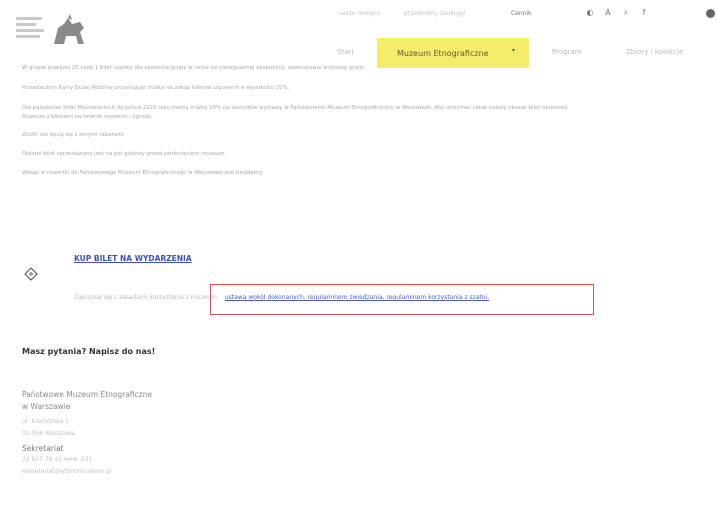 Image resolution: width=717 pixels, height=516 pixels. I want to click on util-icon-bar: ◐ A ⌕ f, so click(617, 13).